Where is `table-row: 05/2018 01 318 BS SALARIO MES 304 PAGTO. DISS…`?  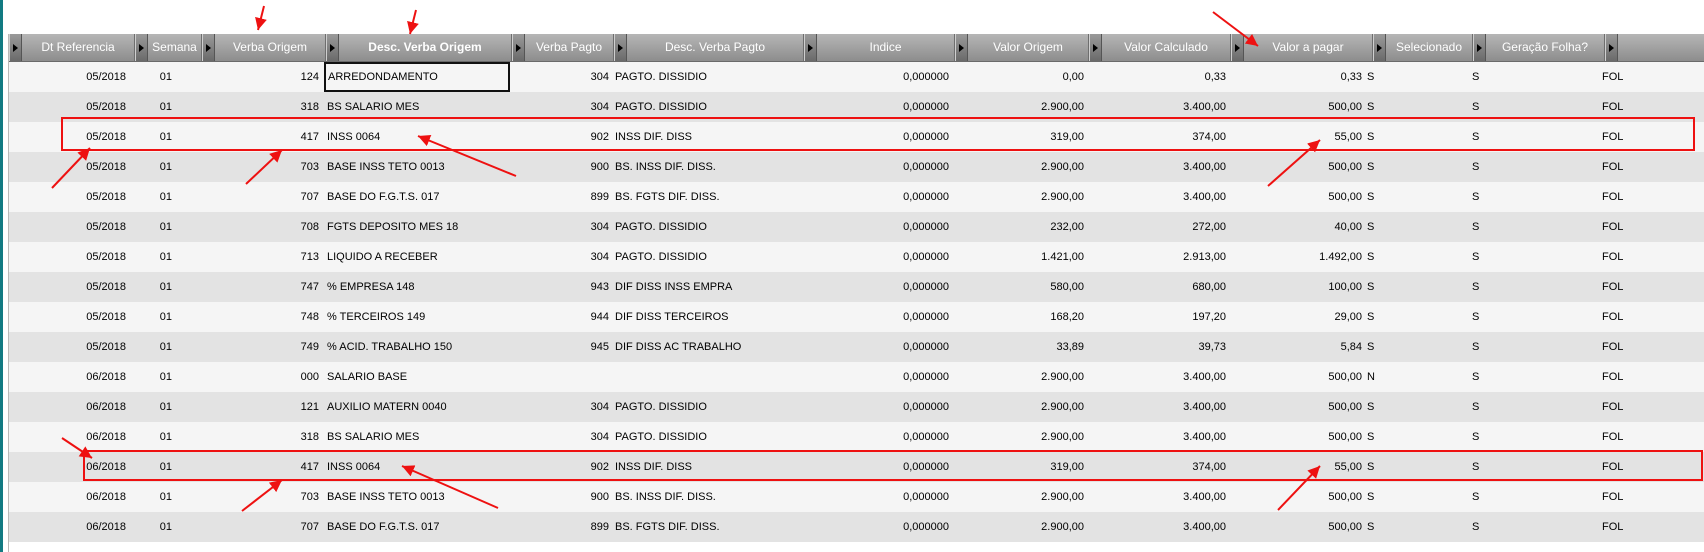 table-row: 05/2018 01 318 BS SALARIO MES 304 PAGTO. DISS… is located at coordinates (856, 107).